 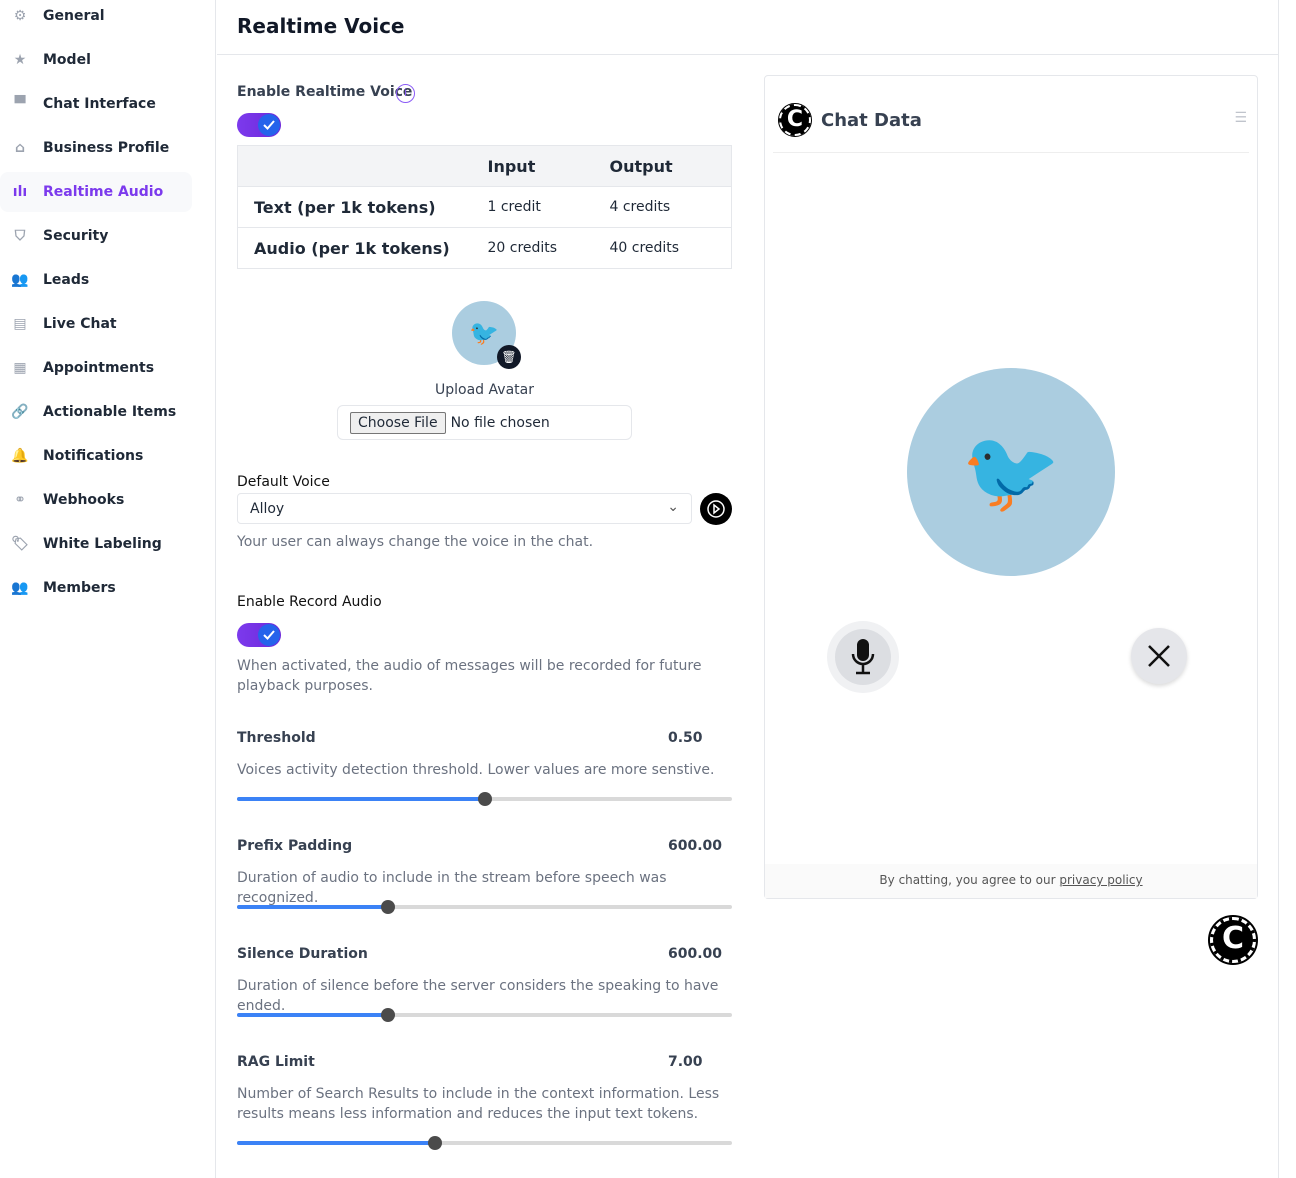 I want to click on star-icon: ★, so click(x=20, y=60).